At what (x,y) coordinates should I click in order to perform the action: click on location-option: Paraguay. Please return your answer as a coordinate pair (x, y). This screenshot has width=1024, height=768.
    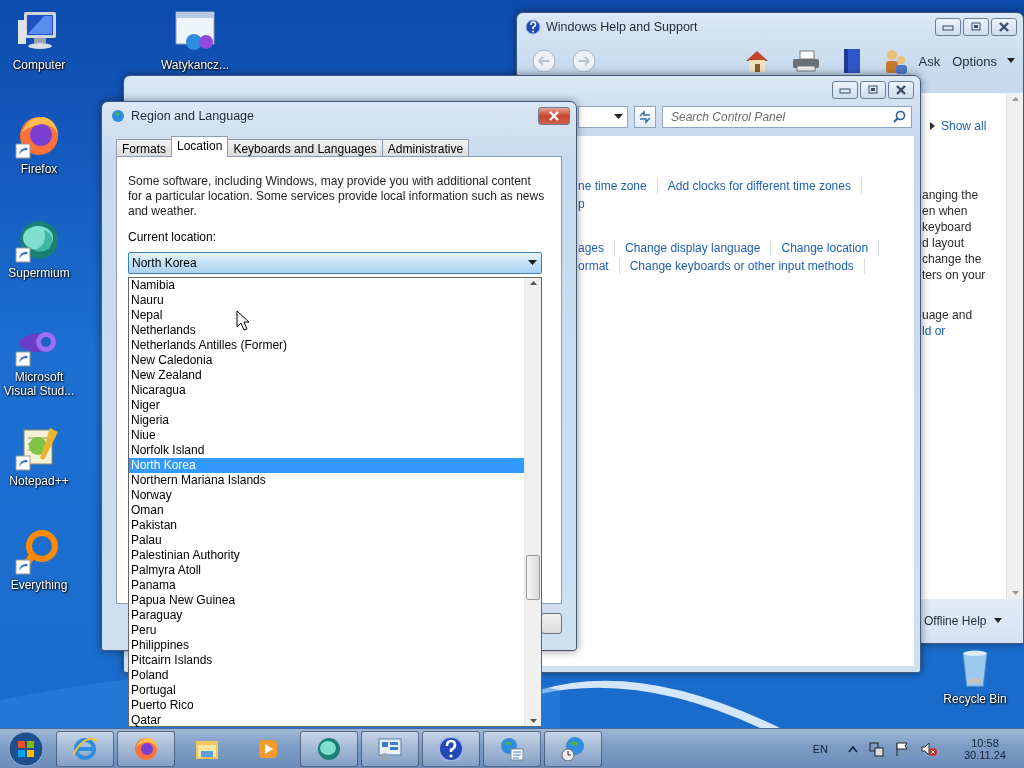
    Looking at the image, I should click on (326, 615).